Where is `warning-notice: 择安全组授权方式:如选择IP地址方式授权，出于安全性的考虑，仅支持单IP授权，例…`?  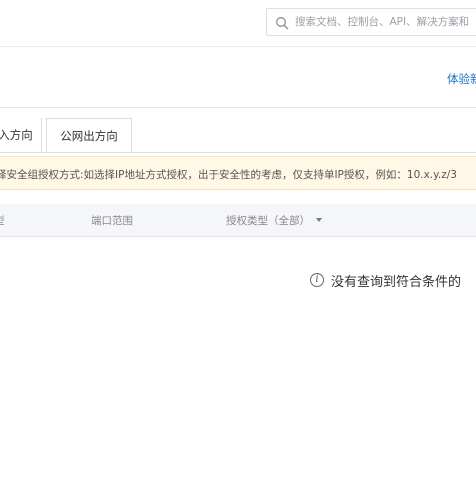 warning-notice: 择安全组授权方式:如选择IP地址方式授权，出于安全性的考虑，仅支持单IP授权，例… is located at coordinates (238, 173).